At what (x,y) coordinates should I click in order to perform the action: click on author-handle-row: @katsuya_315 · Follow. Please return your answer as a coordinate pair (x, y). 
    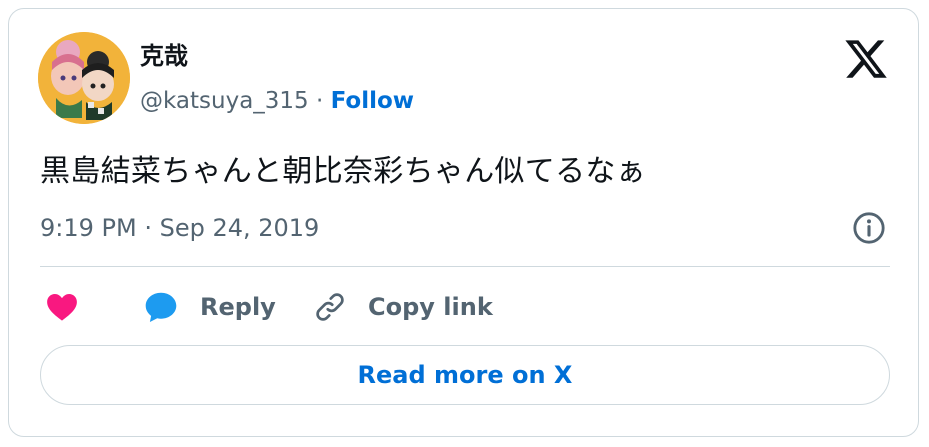
    Looking at the image, I should click on (277, 101).